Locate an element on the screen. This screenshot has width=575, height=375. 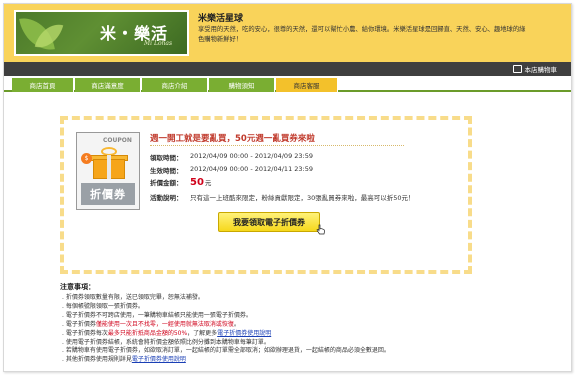
amount-row: 折價金額： 50 元 is located at coordinates (180, 182).